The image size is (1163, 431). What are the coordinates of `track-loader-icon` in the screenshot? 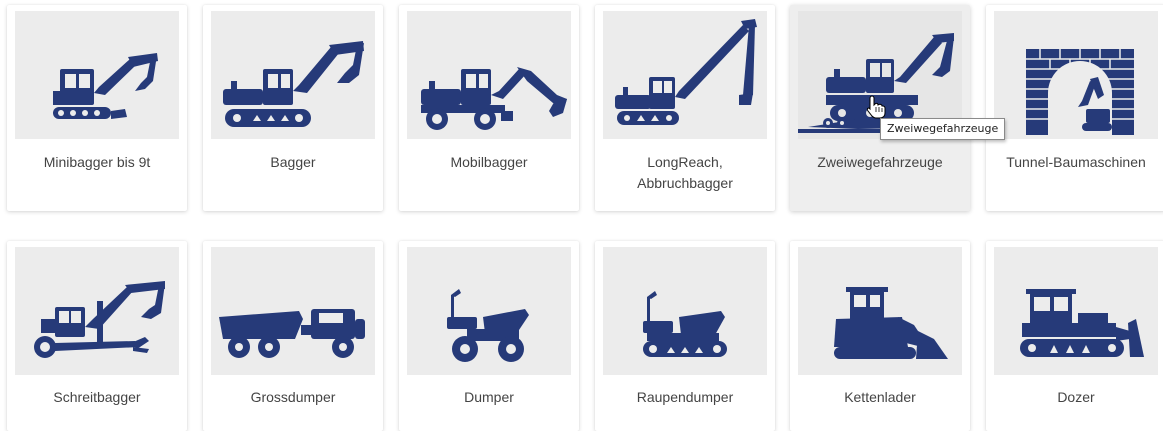 It's located at (880, 311).